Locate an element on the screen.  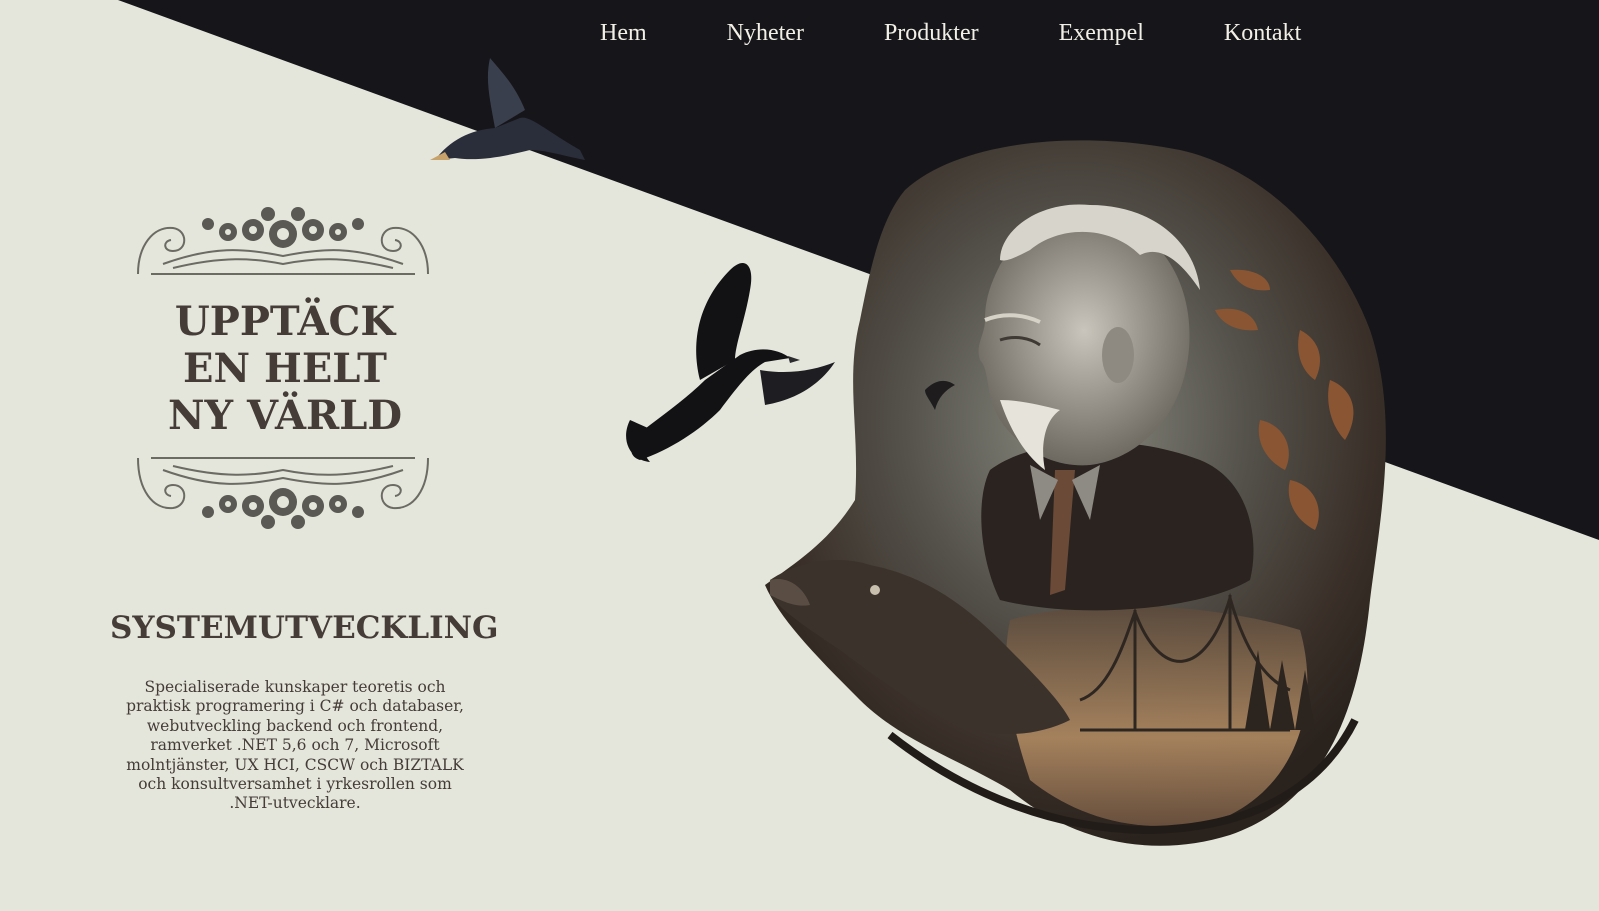
ornament-frame-top-icon is located at coordinates (283, 241).